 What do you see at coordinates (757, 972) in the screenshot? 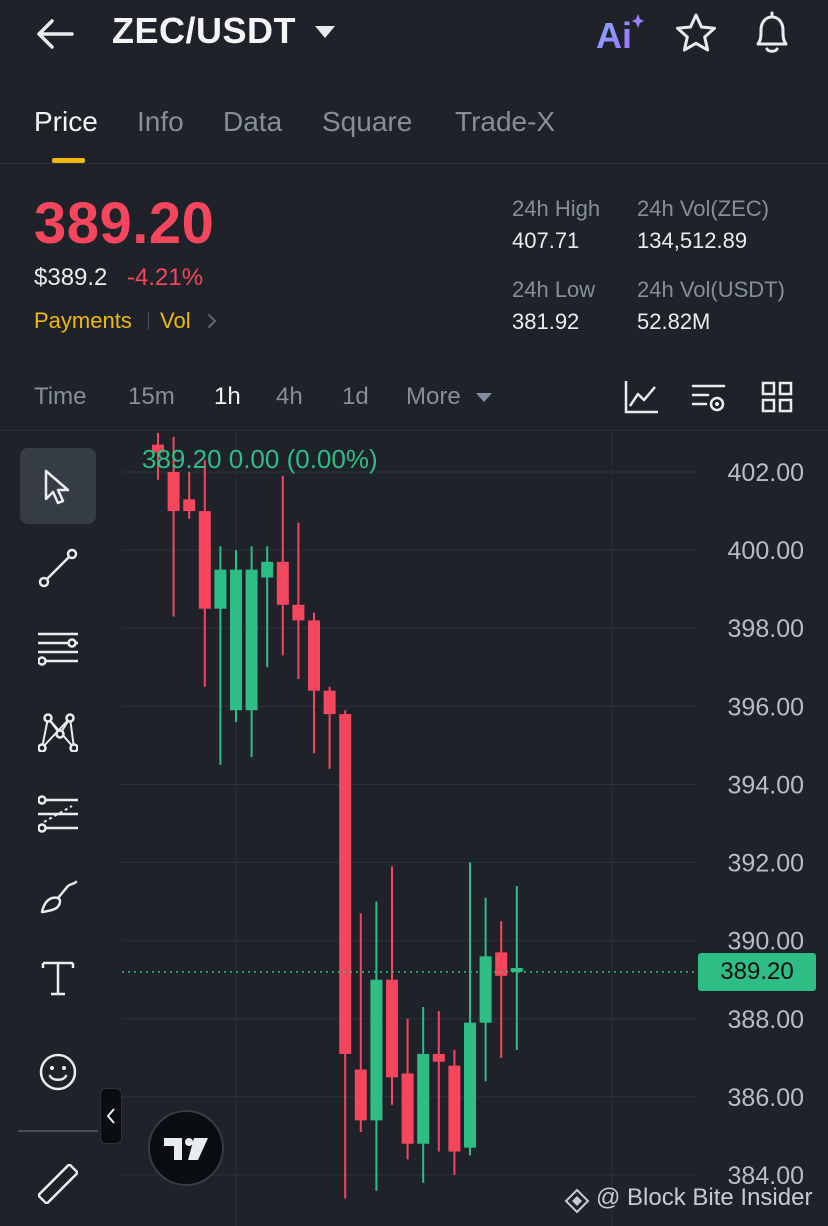
I see `current-price-badge: 389.20` at bounding box center [757, 972].